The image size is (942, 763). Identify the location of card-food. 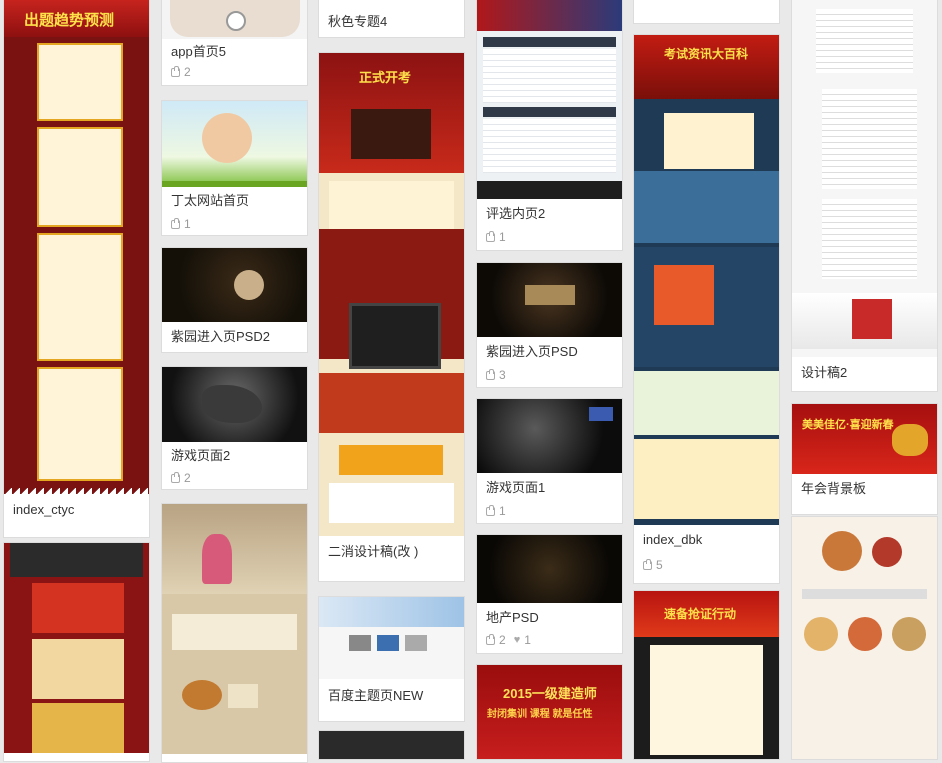
(864, 638).